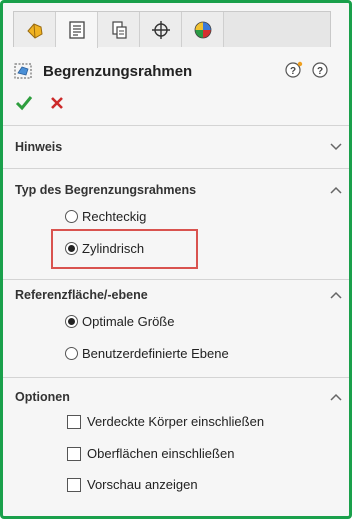 This screenshot has width=352, height=519. I want to click on tab-configuration-manager, so click(119, 29).